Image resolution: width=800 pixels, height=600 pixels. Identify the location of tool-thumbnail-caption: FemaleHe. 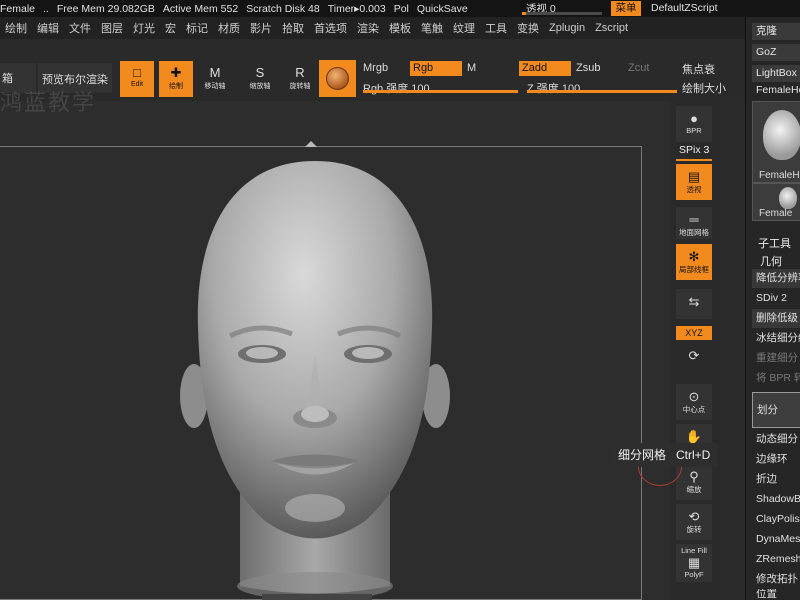
(779, 175).